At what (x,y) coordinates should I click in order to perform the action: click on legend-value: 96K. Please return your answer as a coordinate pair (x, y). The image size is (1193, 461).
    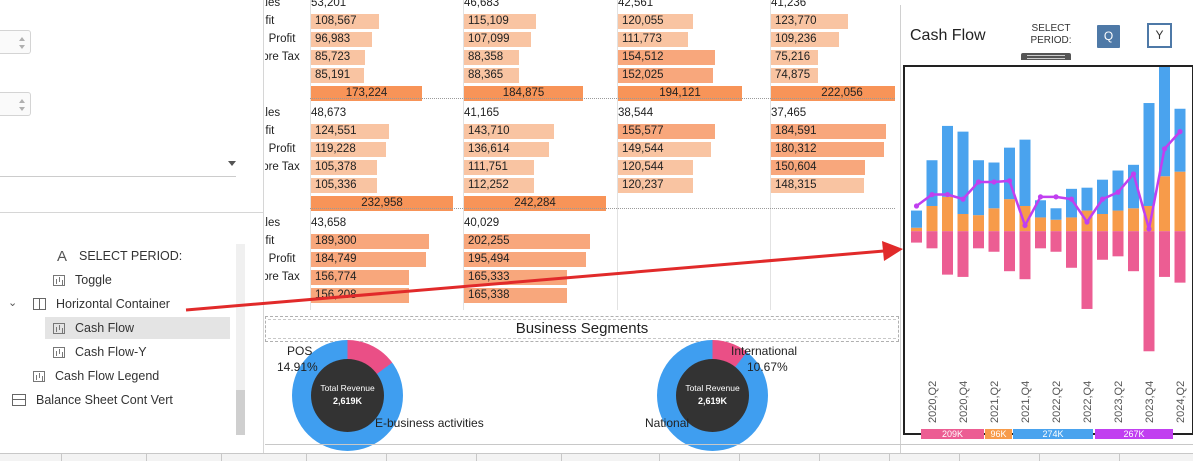
    Looking at the image, I should click on (998, 434).